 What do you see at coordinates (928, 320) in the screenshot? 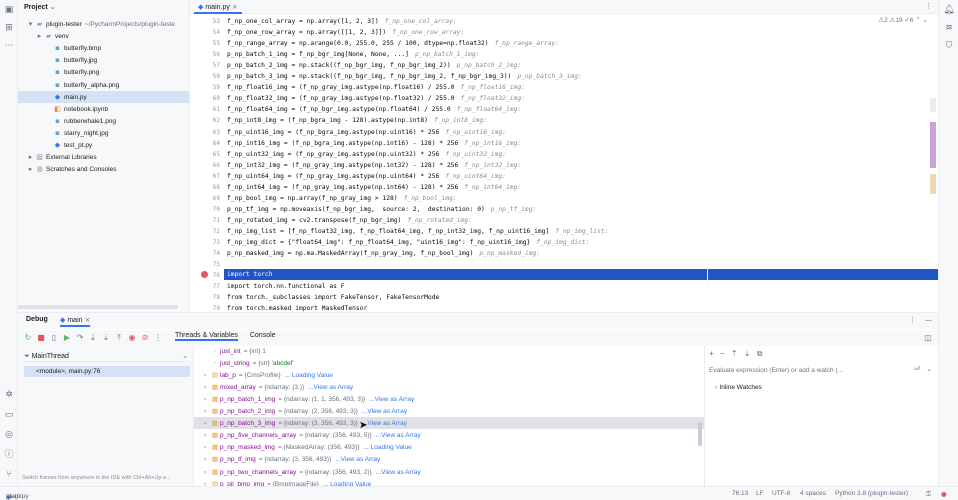
I see `minimize-icon: —` at bounding box center [928, 320].